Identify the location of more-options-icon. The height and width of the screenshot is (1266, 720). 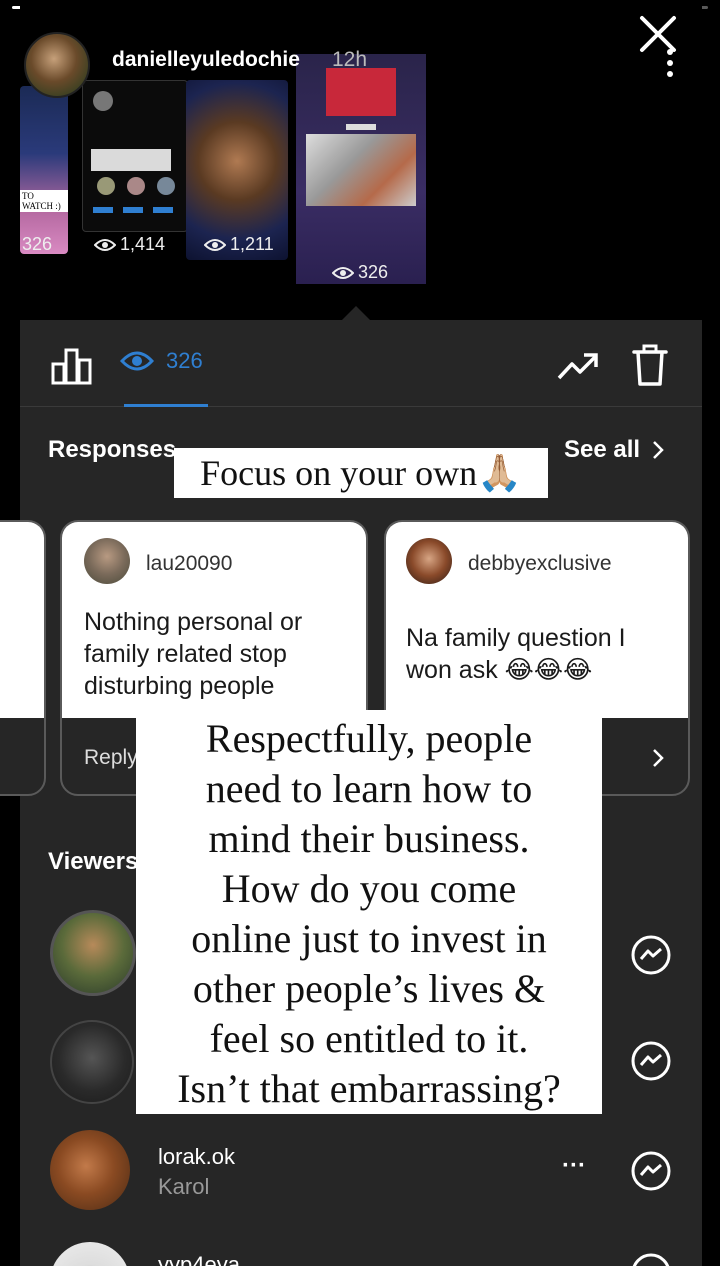
(670, 63).